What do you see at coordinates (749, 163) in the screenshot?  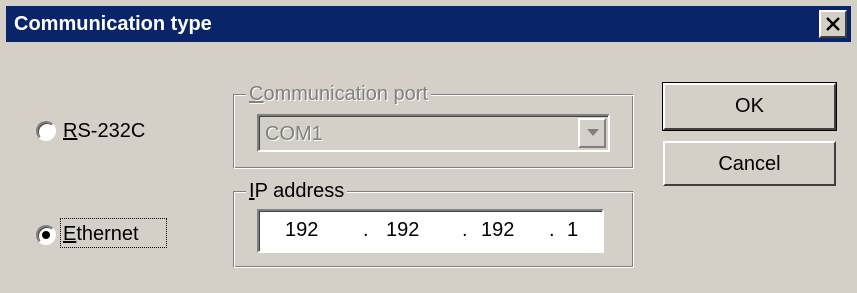 I see `cancel-button: Cancel` at bounding box center [749, 163].